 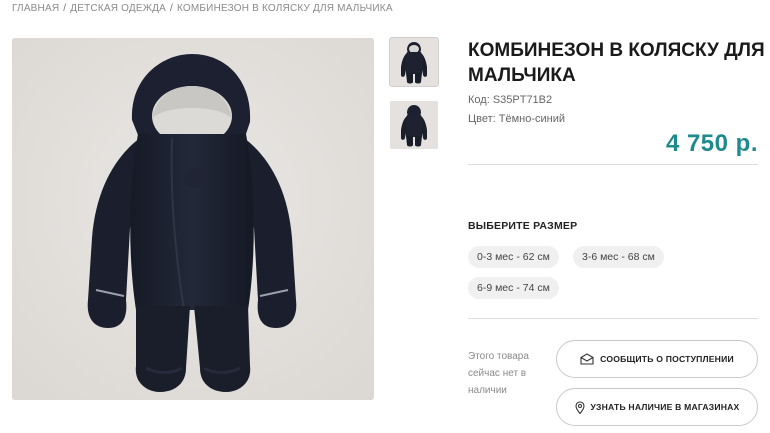 I want to click on product-thumbnail-back, so click(x=414, y=125).